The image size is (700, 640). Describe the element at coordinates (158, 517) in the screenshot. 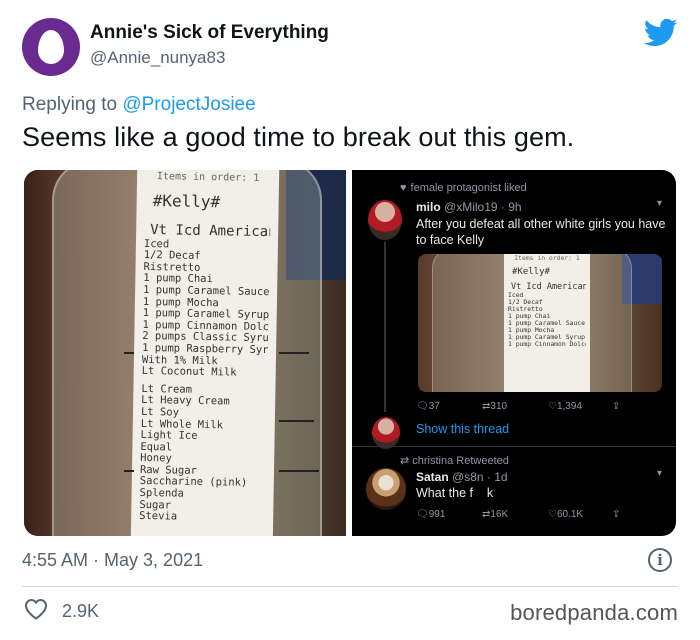

I see `receipt-line: Stevia` at that location.